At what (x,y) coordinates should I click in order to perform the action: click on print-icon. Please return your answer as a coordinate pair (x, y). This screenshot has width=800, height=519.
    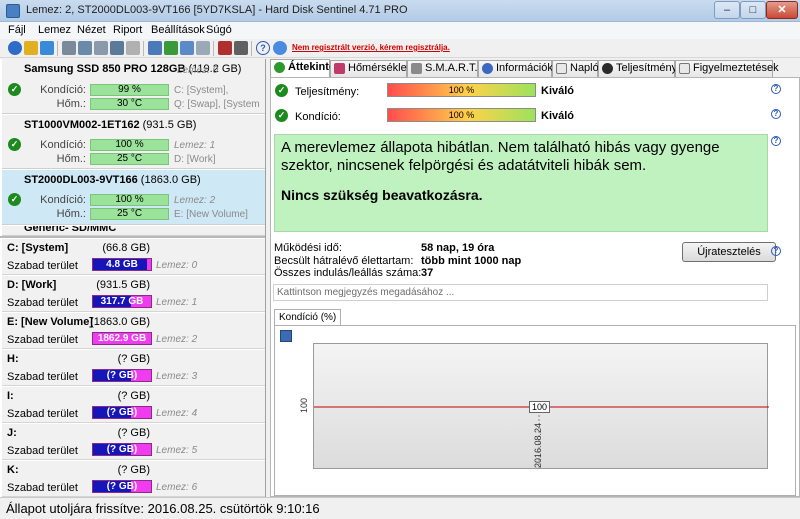
    Looking at the image, I should click on (203, 48).